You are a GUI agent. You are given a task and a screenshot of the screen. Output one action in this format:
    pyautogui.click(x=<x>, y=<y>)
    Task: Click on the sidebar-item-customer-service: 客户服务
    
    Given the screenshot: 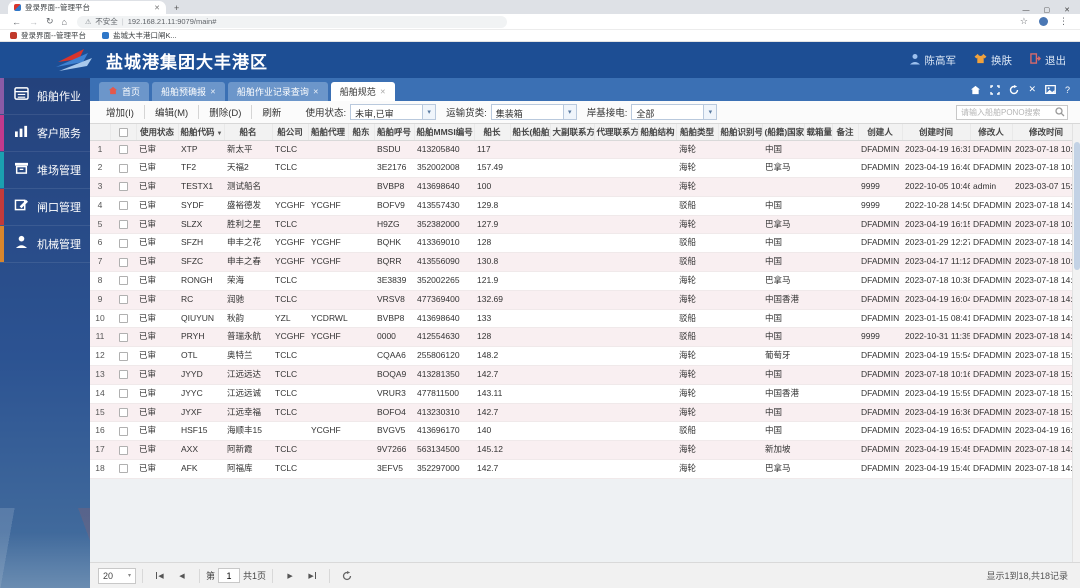 What is the action you would take?
    pyautogui.click(x=45, y=133)
    